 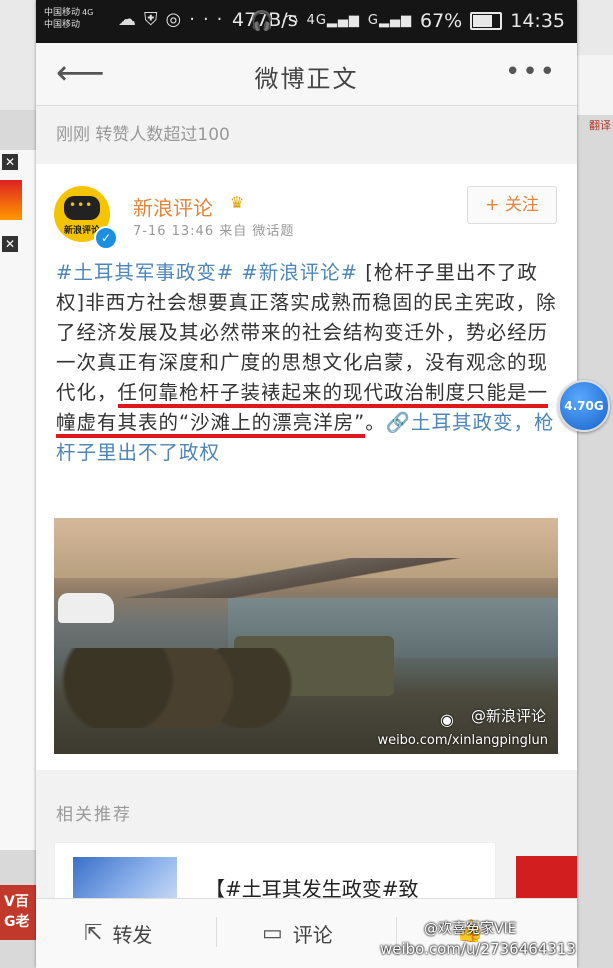 What do you see at coordinates (306, 135) in the screenshot?
I see `repost-info: 刚刚 转赞人数超过100` at bounding box center [306, 135].